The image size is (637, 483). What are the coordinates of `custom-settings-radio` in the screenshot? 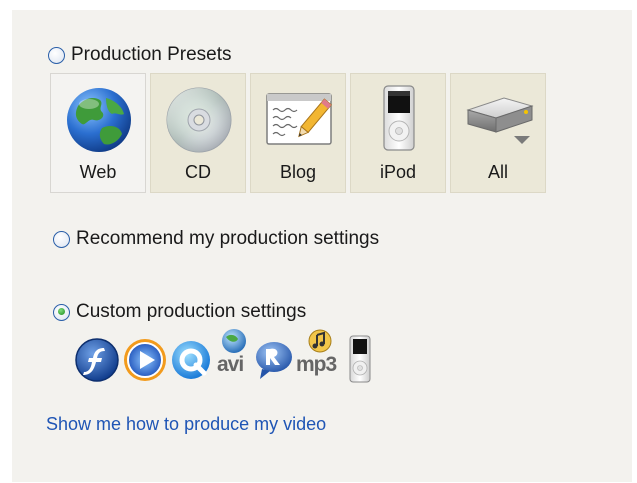 It's located at (61, 312).